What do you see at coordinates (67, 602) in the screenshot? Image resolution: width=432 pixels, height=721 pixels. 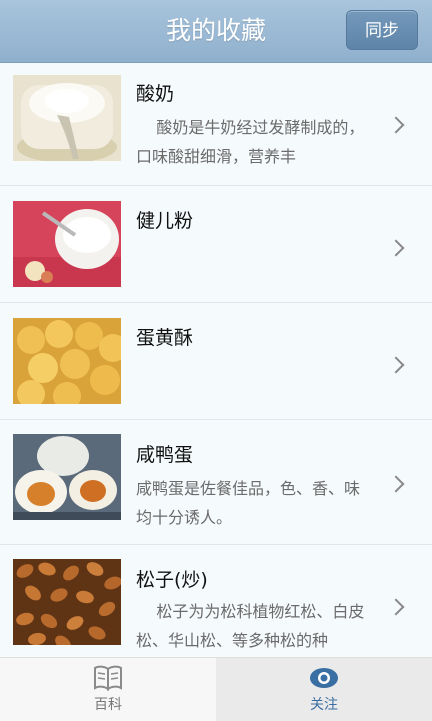 I see `pine-nuts-thumbnail` at bounding box center [67, 602].